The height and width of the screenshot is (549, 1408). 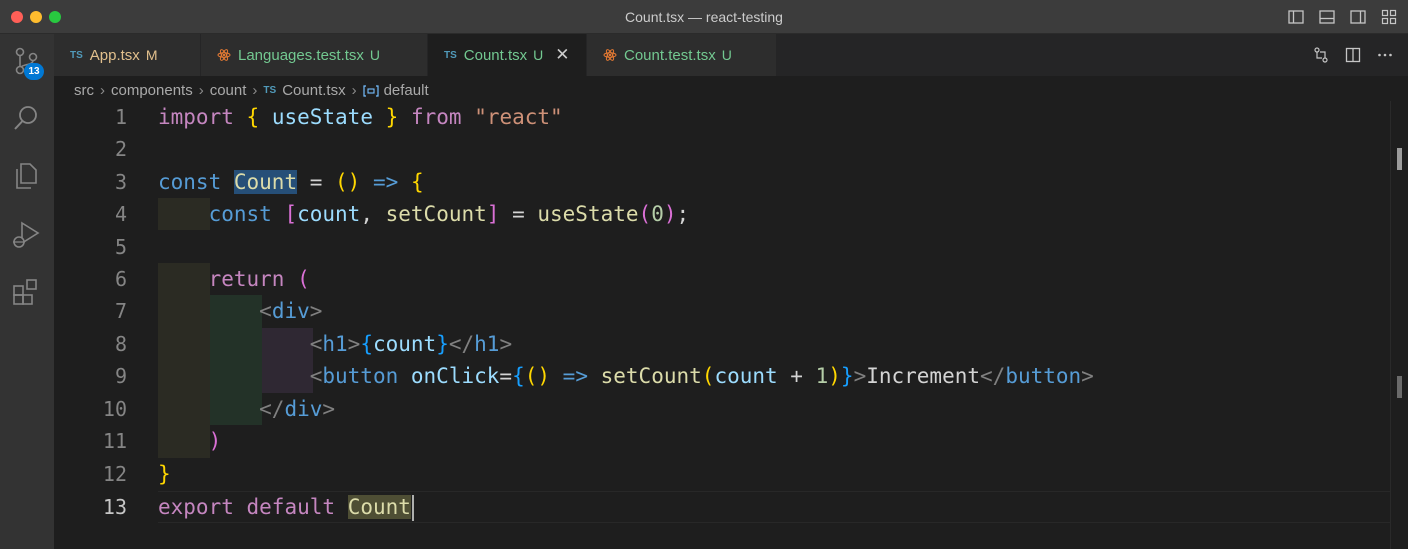 I want to click on title-bar: Count.tsx — react-testing, so click(x=704, y=17).